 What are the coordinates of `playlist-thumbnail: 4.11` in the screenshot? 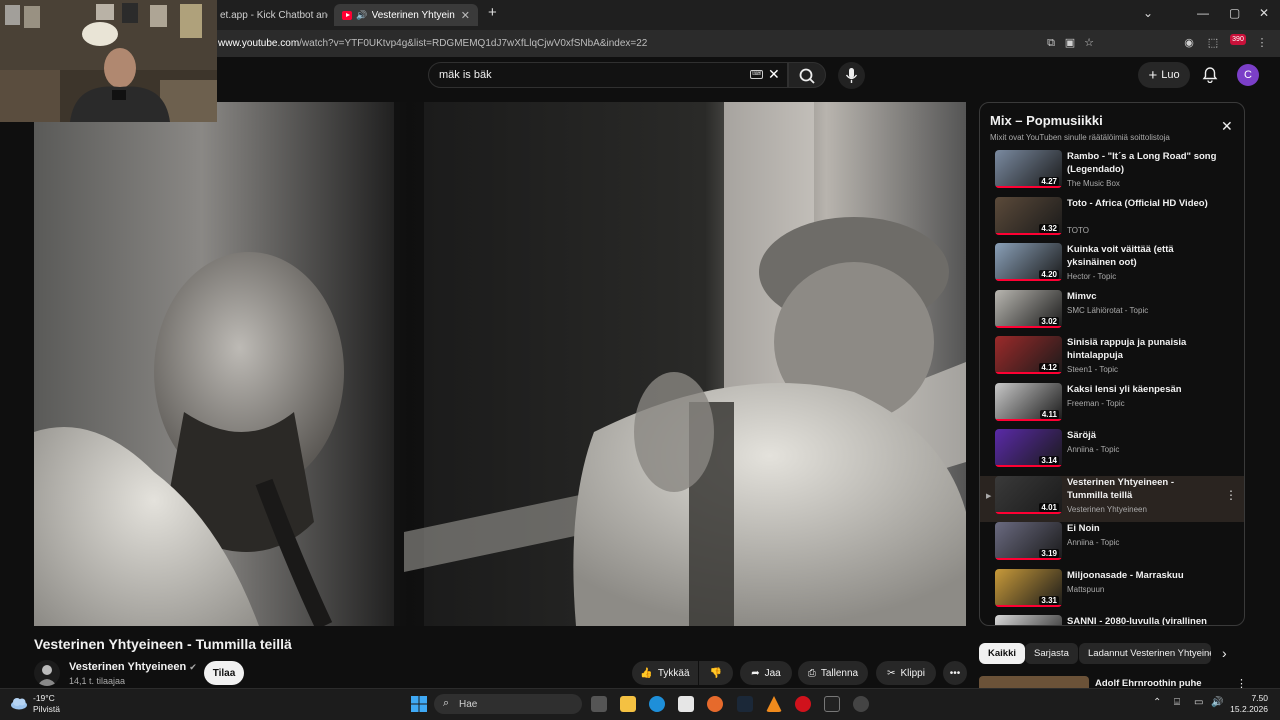 It's located at (1028, 401).